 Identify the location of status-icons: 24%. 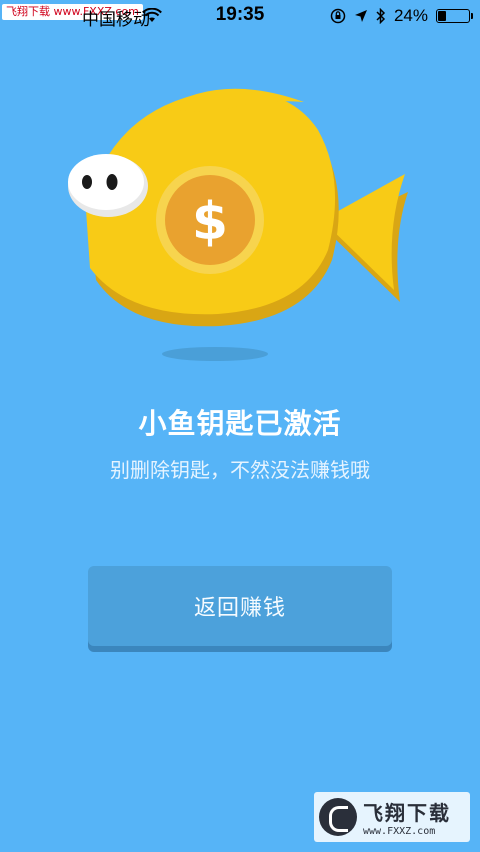
(401, 16).